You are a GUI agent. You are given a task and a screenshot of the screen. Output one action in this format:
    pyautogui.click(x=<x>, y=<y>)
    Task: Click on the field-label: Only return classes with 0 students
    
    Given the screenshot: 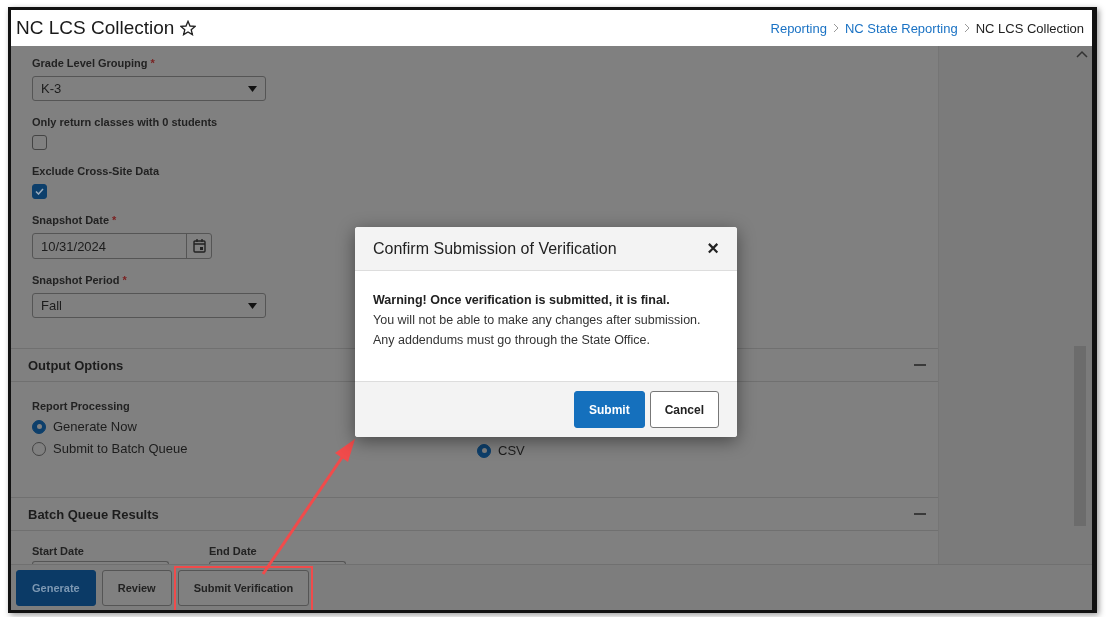 What is the action you would take?
    pyautogui.click(x=125, y=122)
    